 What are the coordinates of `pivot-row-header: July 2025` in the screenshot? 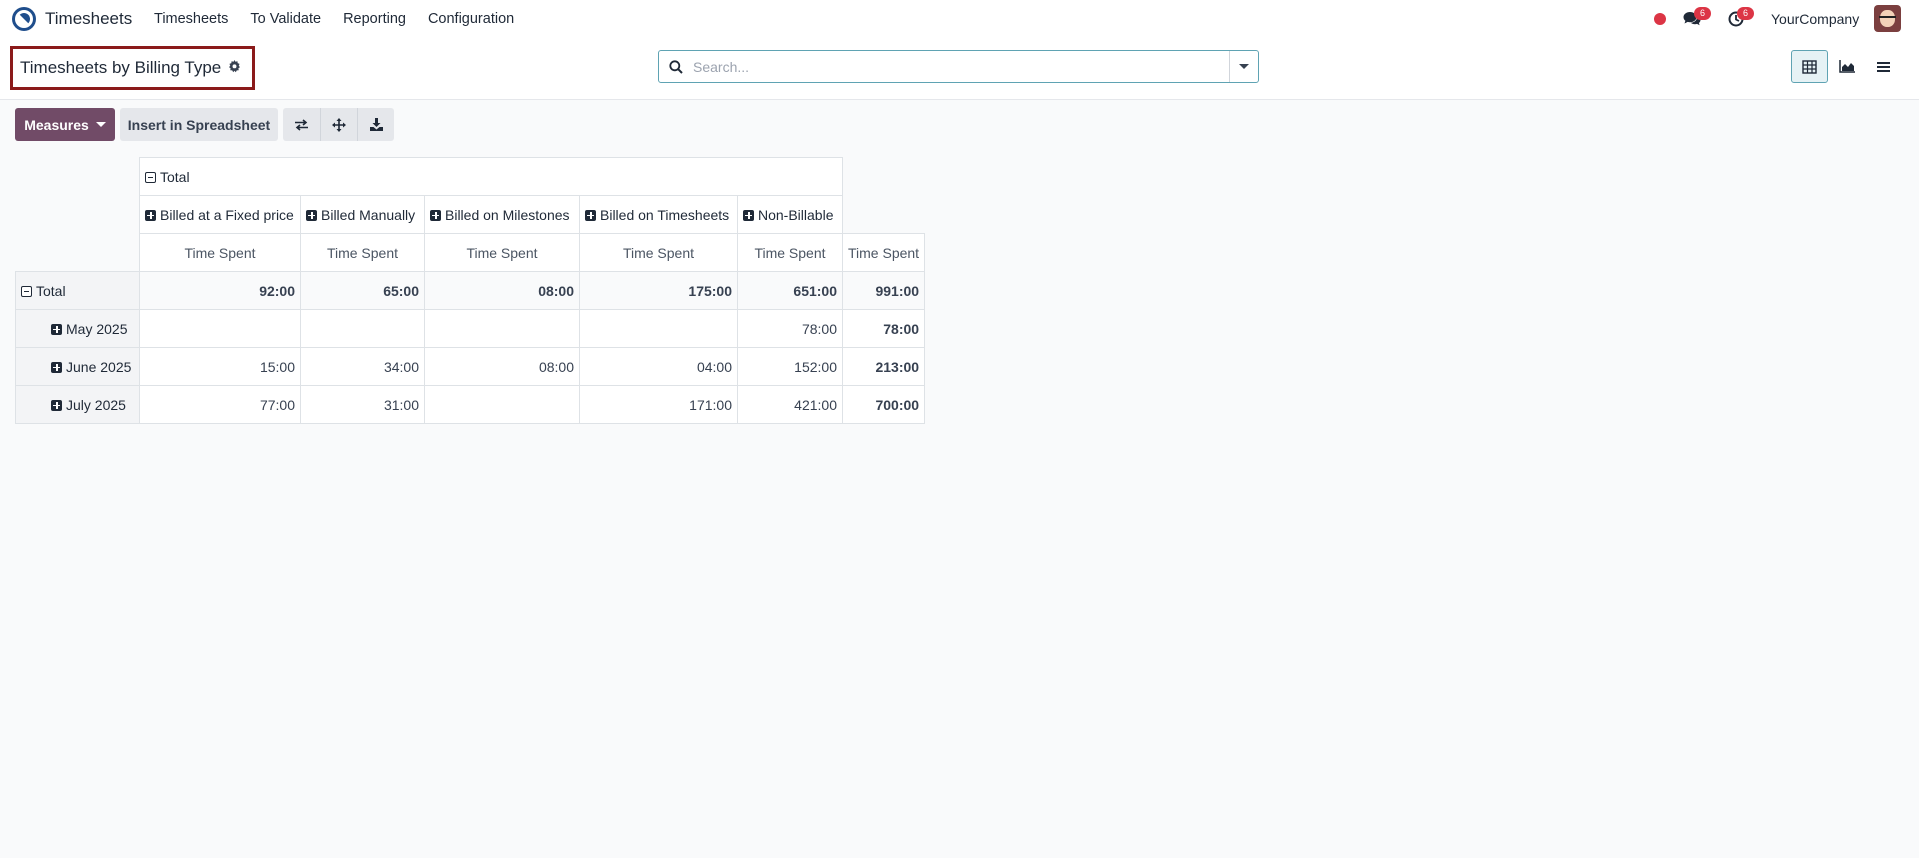 It's located at (77, 404).